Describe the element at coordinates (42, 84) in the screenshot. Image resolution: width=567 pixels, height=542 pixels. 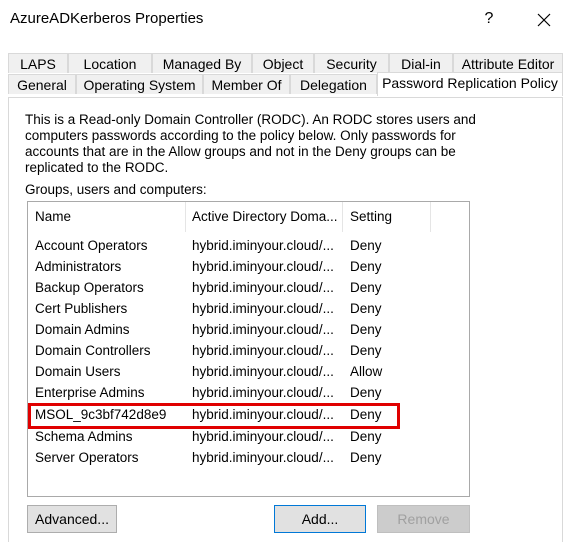
I see `tab-general: General` at that location.